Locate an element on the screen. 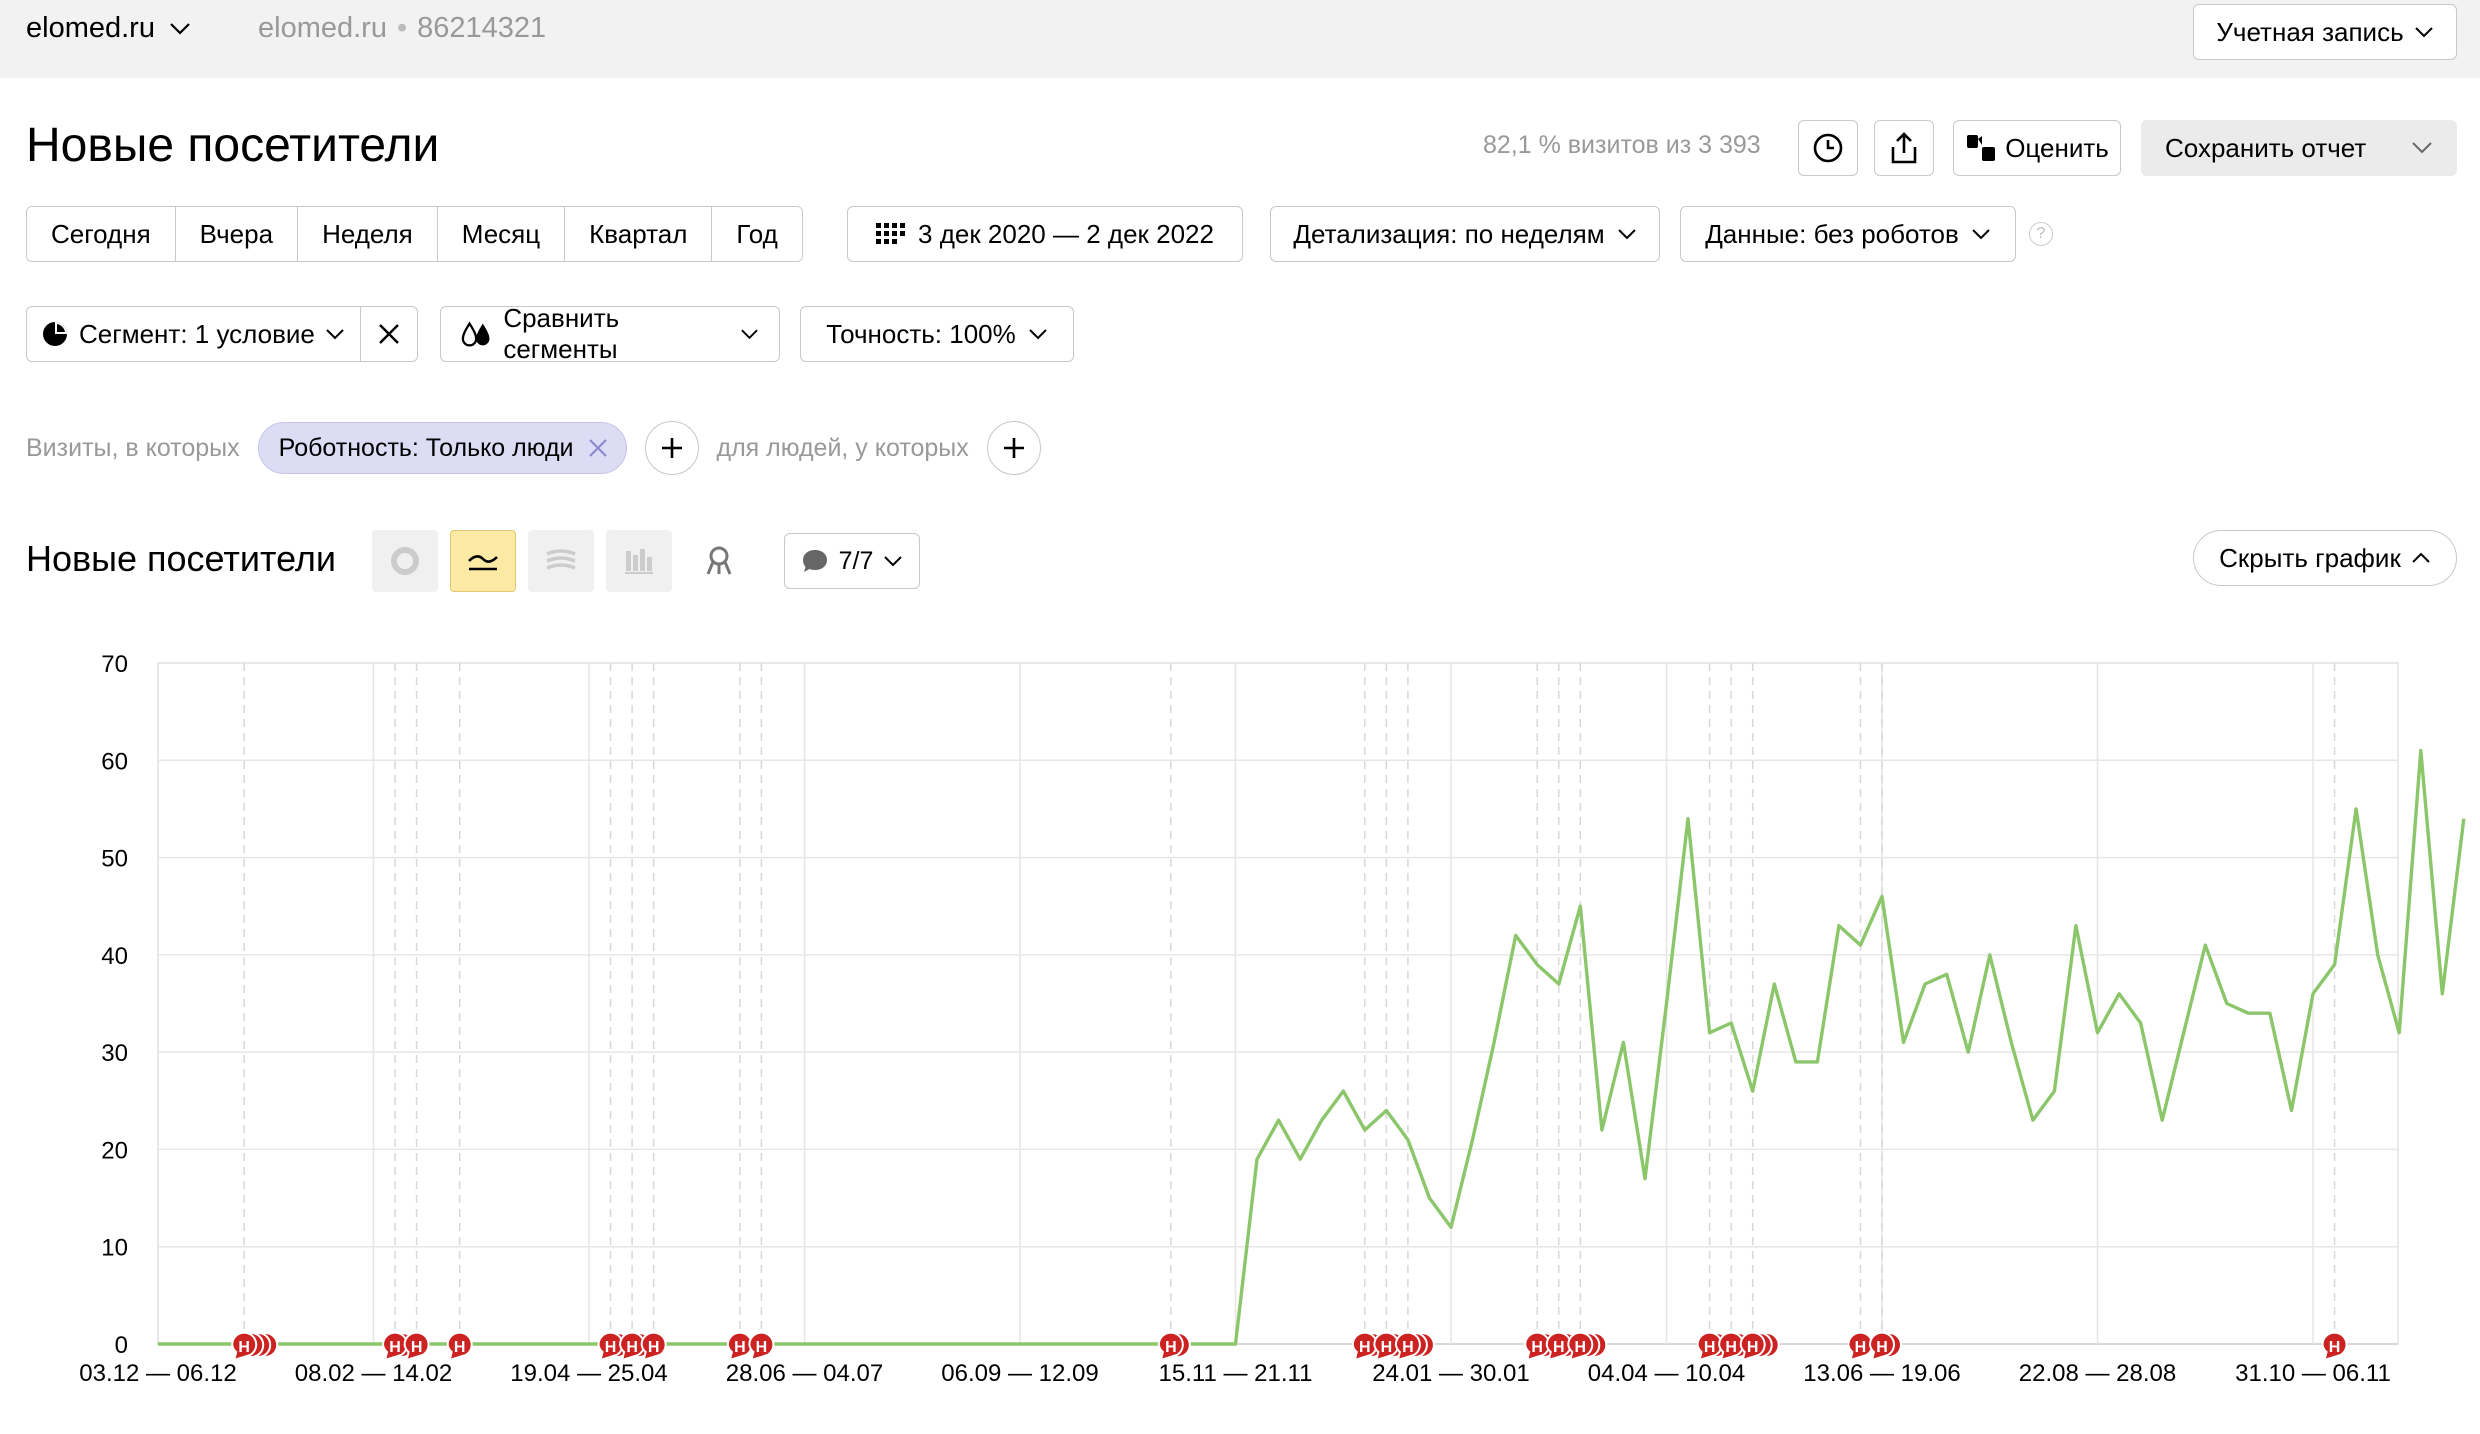 The height and width of the screenshot is (1434, 2480). account-button: Учетная запись is located at coordinates (2325, 32).